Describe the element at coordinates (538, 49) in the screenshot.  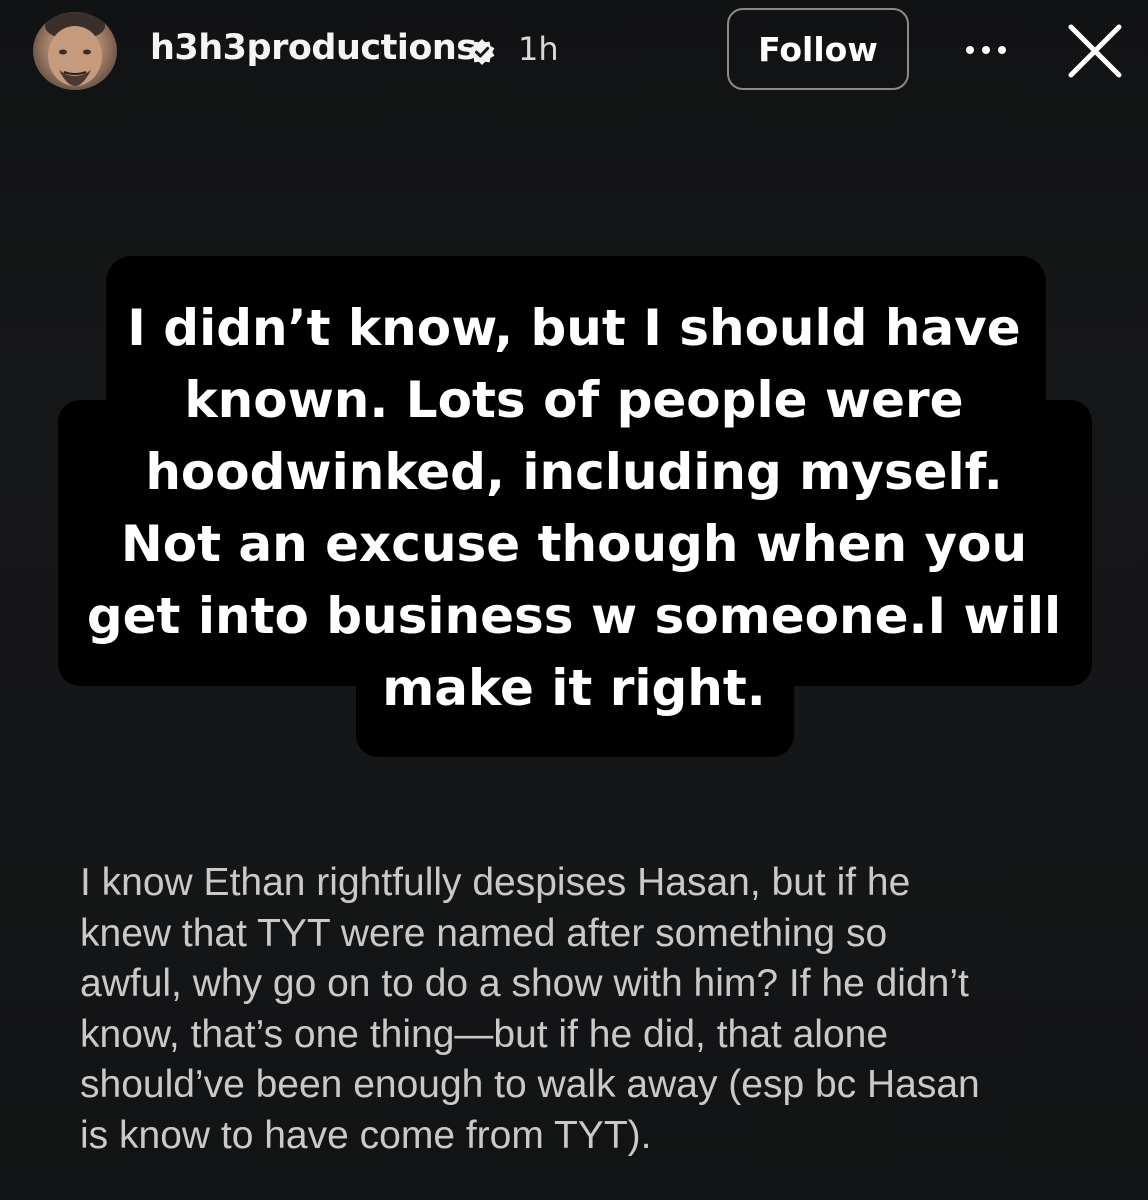
I see `post-timestamp: 1h` at that location.